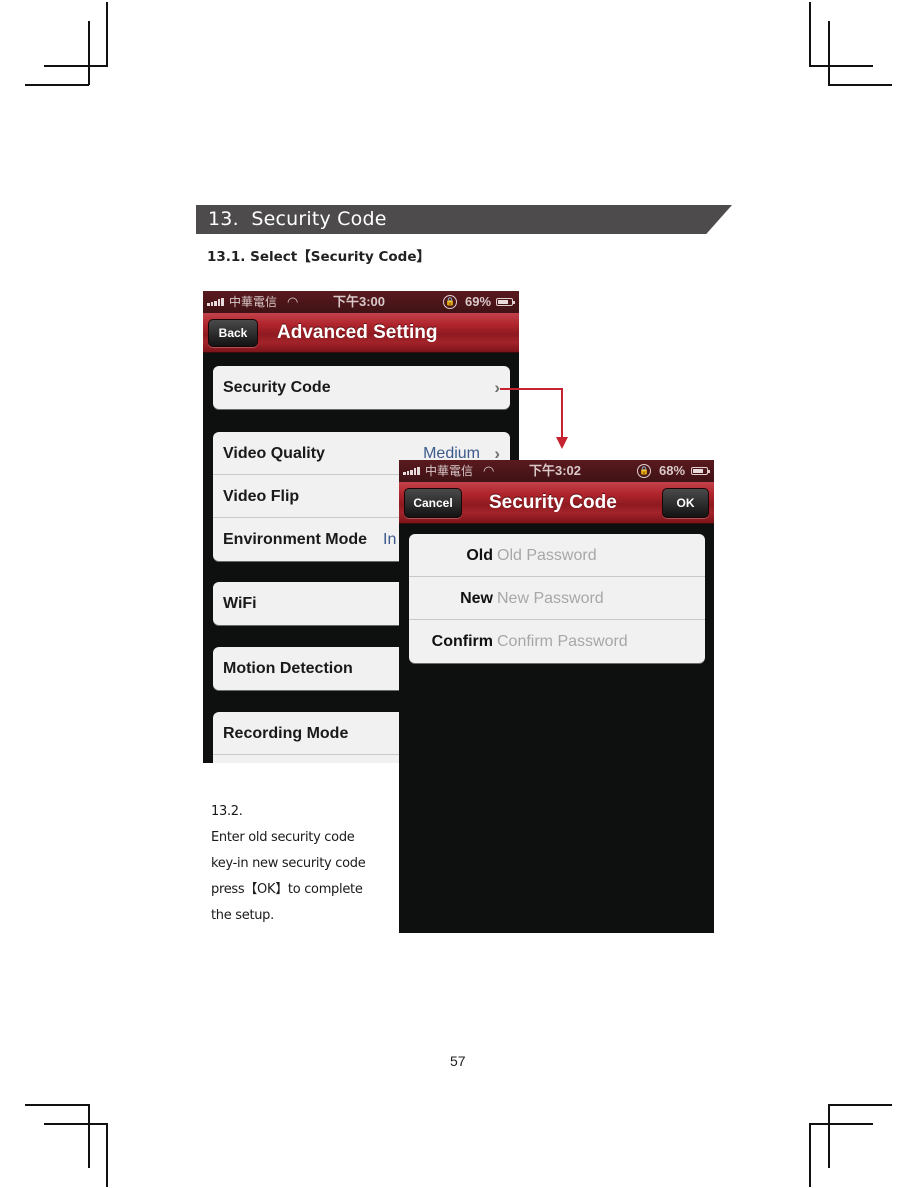 Image resolution: width=918 pixels, height=1188 pixels. I want to click on row-label: Security Code, so click(277, 387).